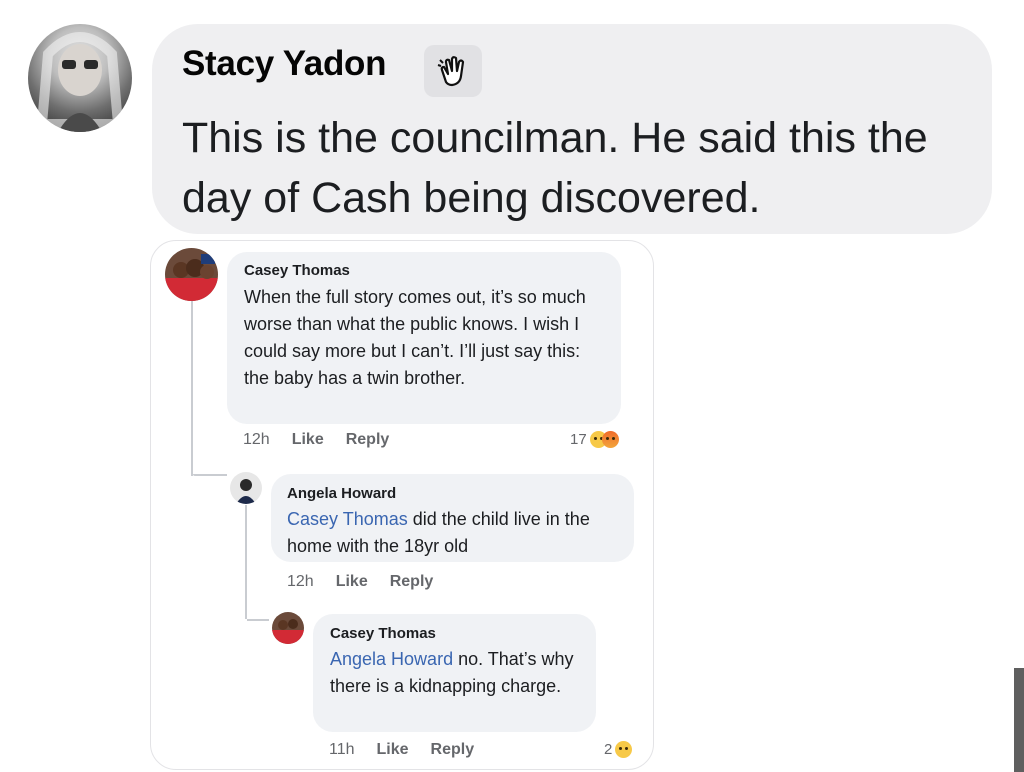 The image size is (1024, 772). Describe the element at coordinates (246, 488) in the screenshot. I see `angela-howard-avatar` at that location.